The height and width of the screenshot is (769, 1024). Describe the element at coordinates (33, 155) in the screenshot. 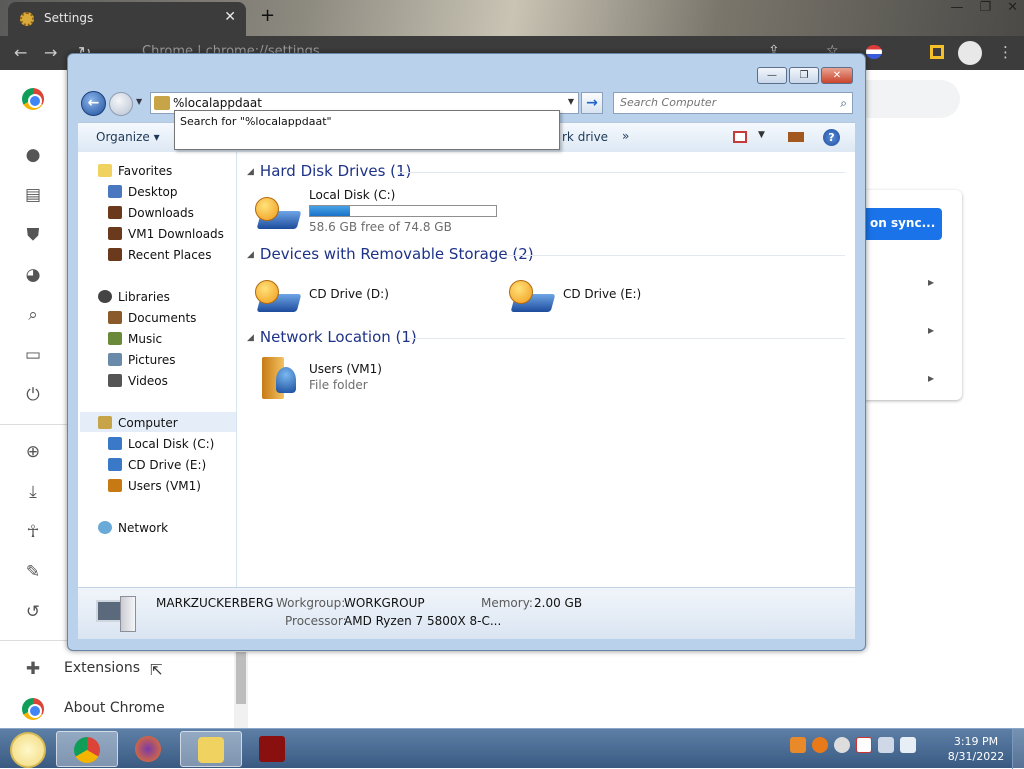

I see `person-icon: ●` at that location.